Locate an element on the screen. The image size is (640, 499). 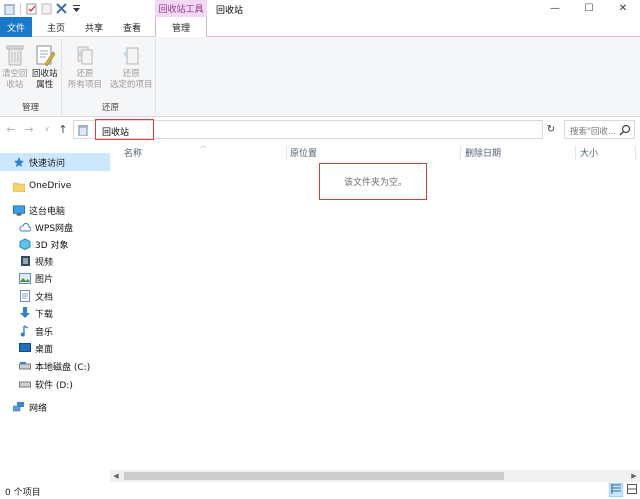
empty-folder-message: 该文件夹为空。 is located at coordinates (376, 183).